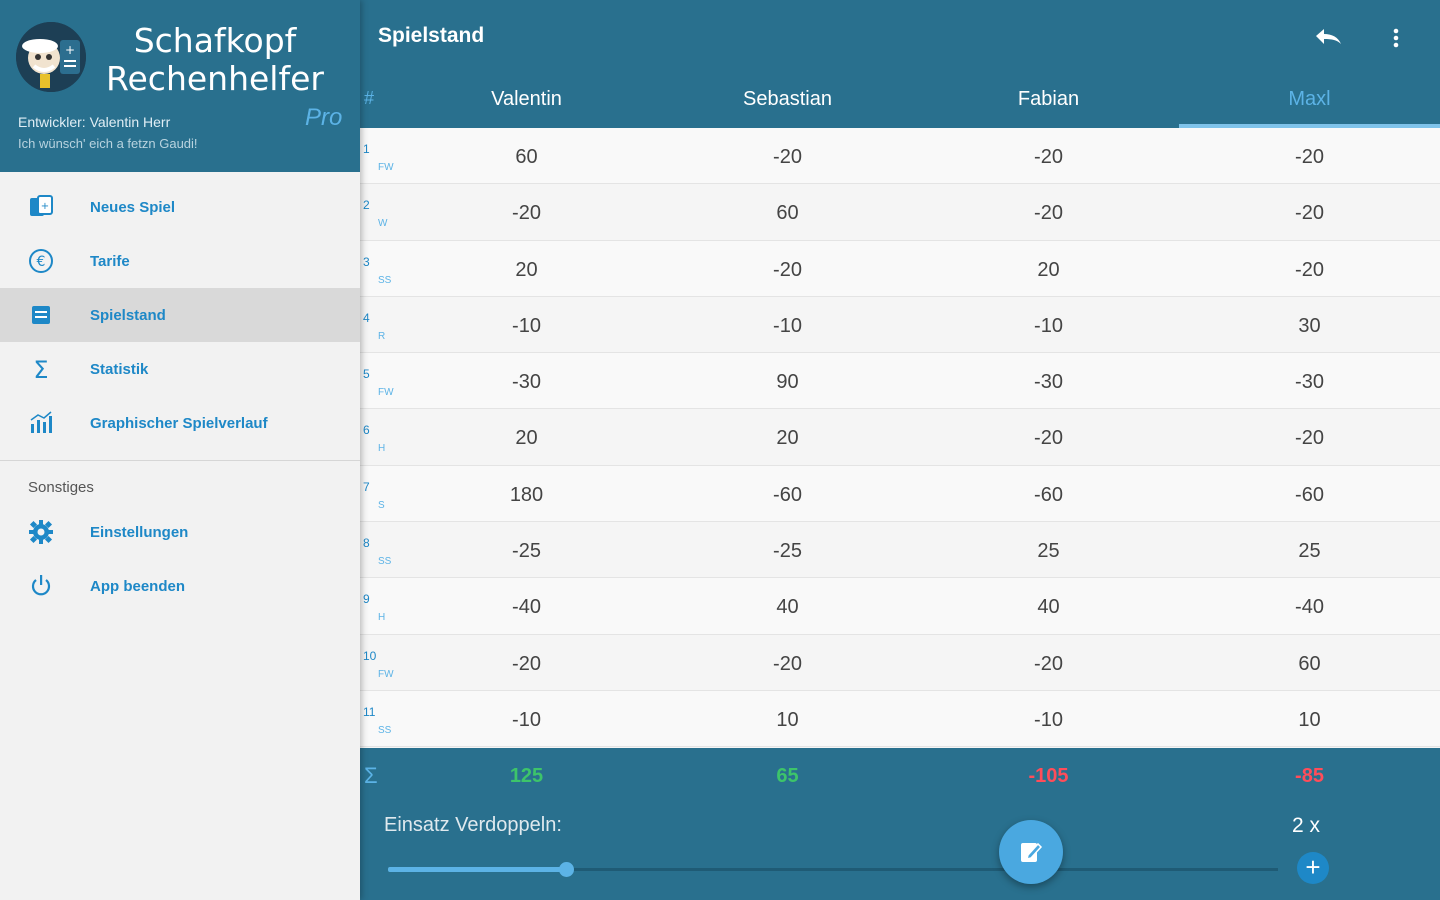  I want to click on nav-label: Graphischer Spielverlauf, so click(179, 423).